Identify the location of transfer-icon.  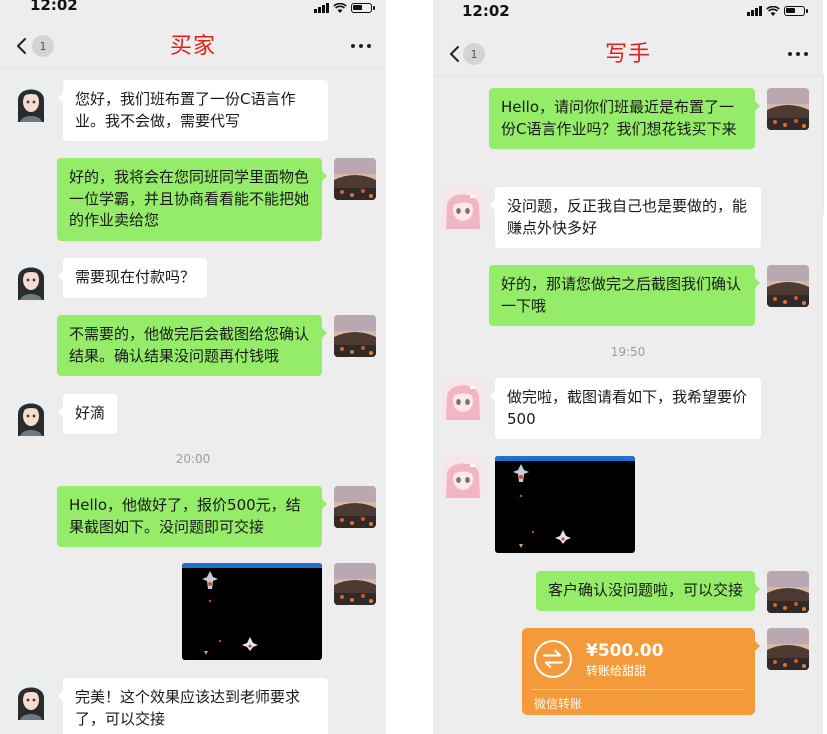
(553, 659).